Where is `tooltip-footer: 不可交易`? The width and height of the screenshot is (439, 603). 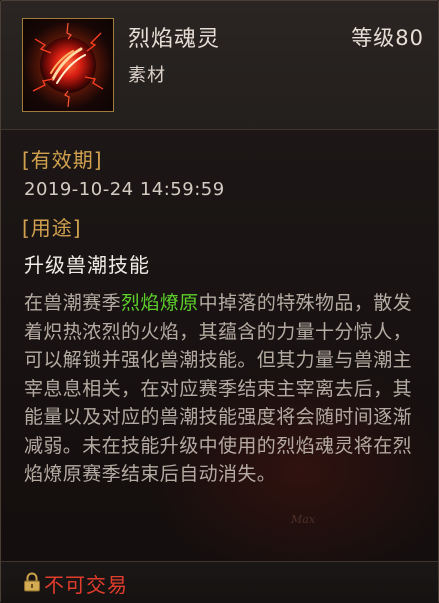 tooltip-footer: 不可交易 is located at coordinates (219, 582).